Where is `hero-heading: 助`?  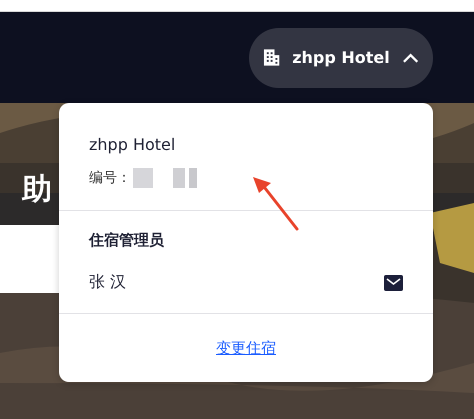 hero-heading: 助 is located at coordinates (36, 190).